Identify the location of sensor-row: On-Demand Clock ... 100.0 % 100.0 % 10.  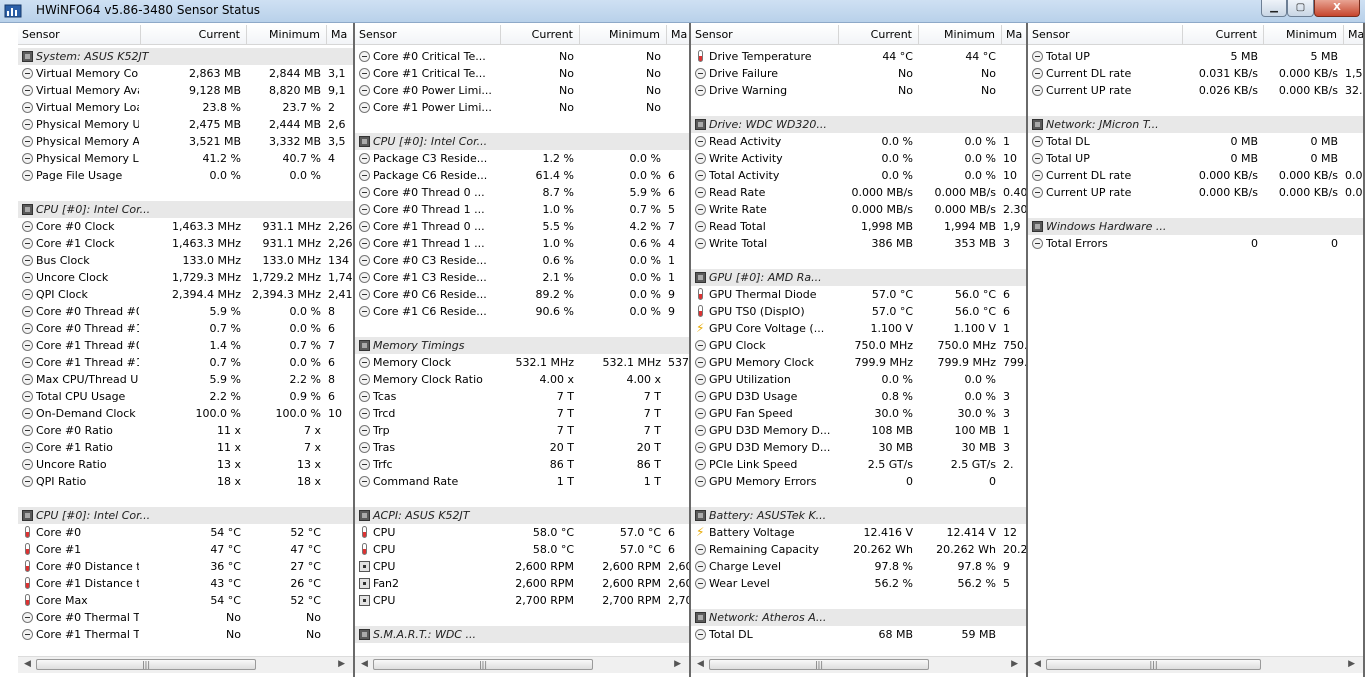
(185, 413).